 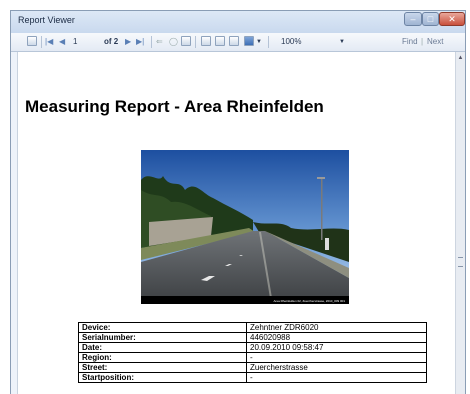 What do you see at coordinates (249, 41) in the screenshot?
I see `export-icon` at bounding box center [249, 41].